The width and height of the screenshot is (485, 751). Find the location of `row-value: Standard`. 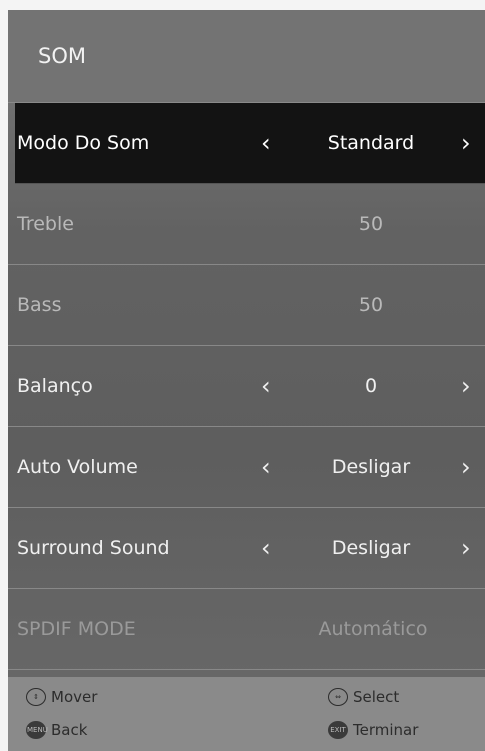

row-value: Standard is located at coordinates (371, 143).